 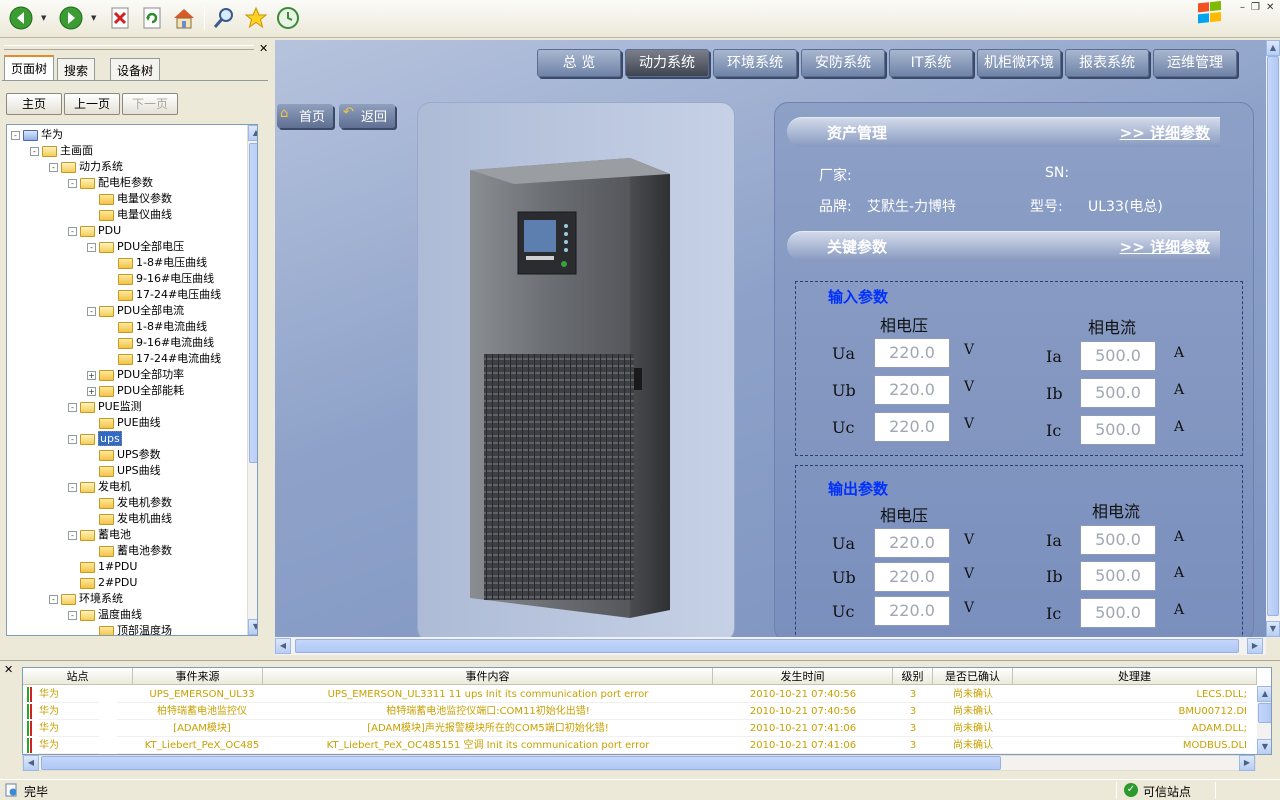 I want to click on previous-button: 上一页, so click(x=92, y=104).